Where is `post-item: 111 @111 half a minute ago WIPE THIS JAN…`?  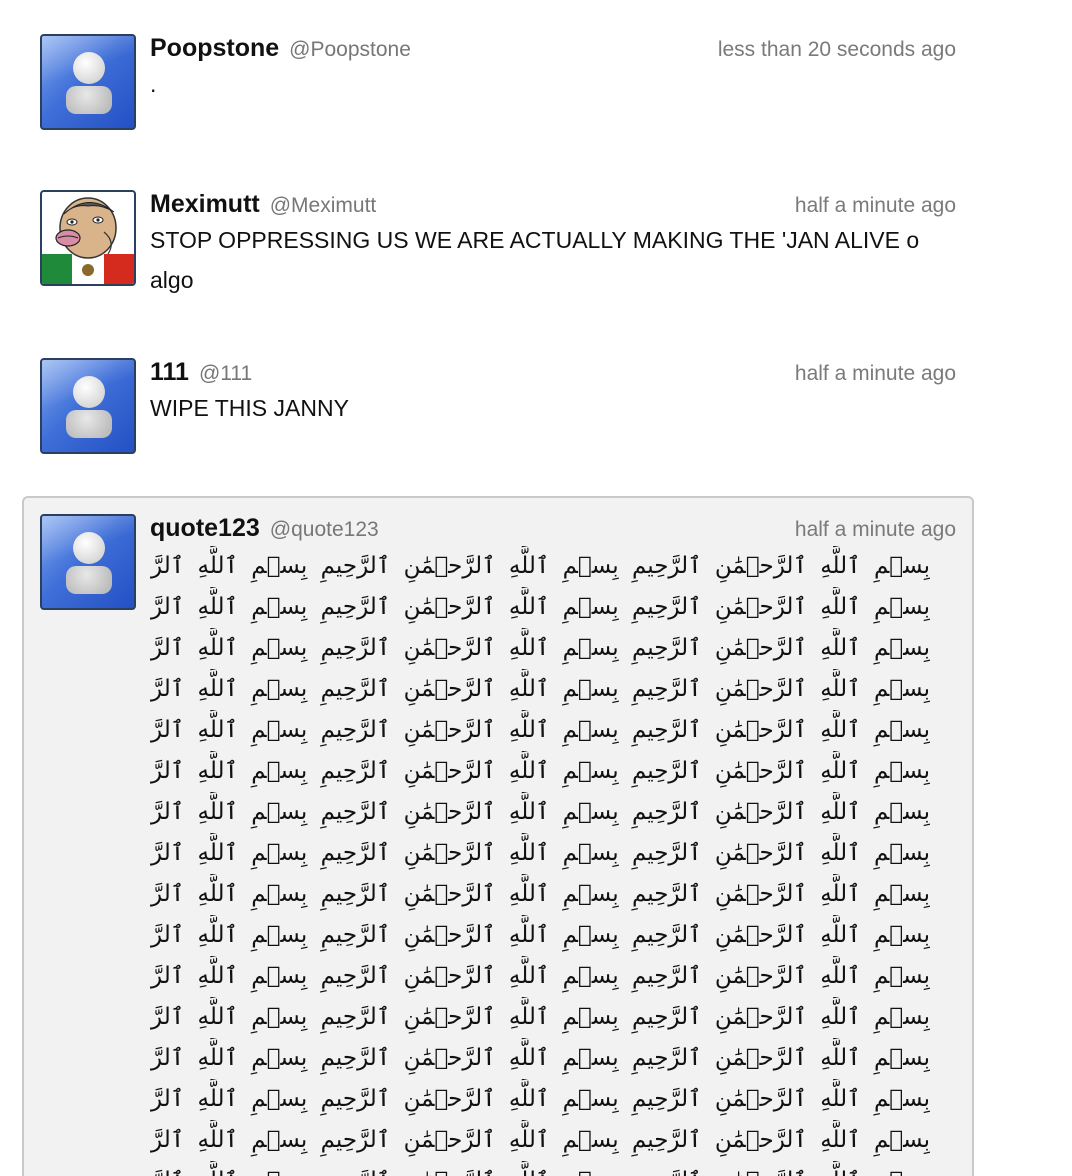
post-item: 111 @111 half a minute ago WIPE THIS JAN… is located at coordinates (498, 406).